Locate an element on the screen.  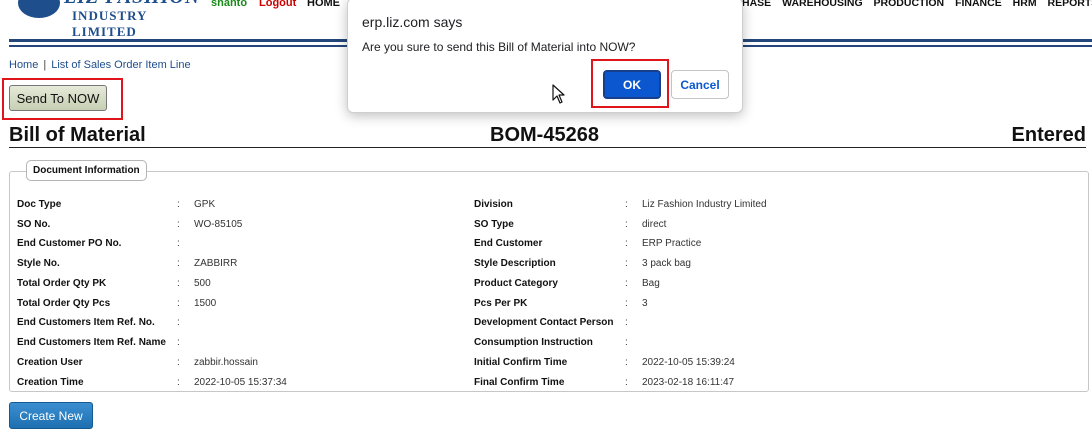
logo: LIZ FASHION INDUSTRY LIMITED is located at coordinates (109, 19).